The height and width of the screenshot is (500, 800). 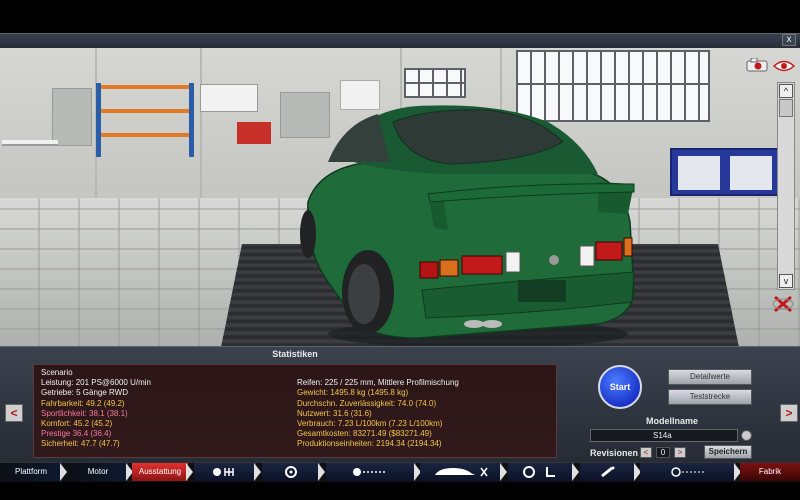 What do you see at coordinates (83, 403) in the screenshot?
I see `stat-row: Fahrbarkeit: 49.2 (49.2)` at bounding box center [83, 403].